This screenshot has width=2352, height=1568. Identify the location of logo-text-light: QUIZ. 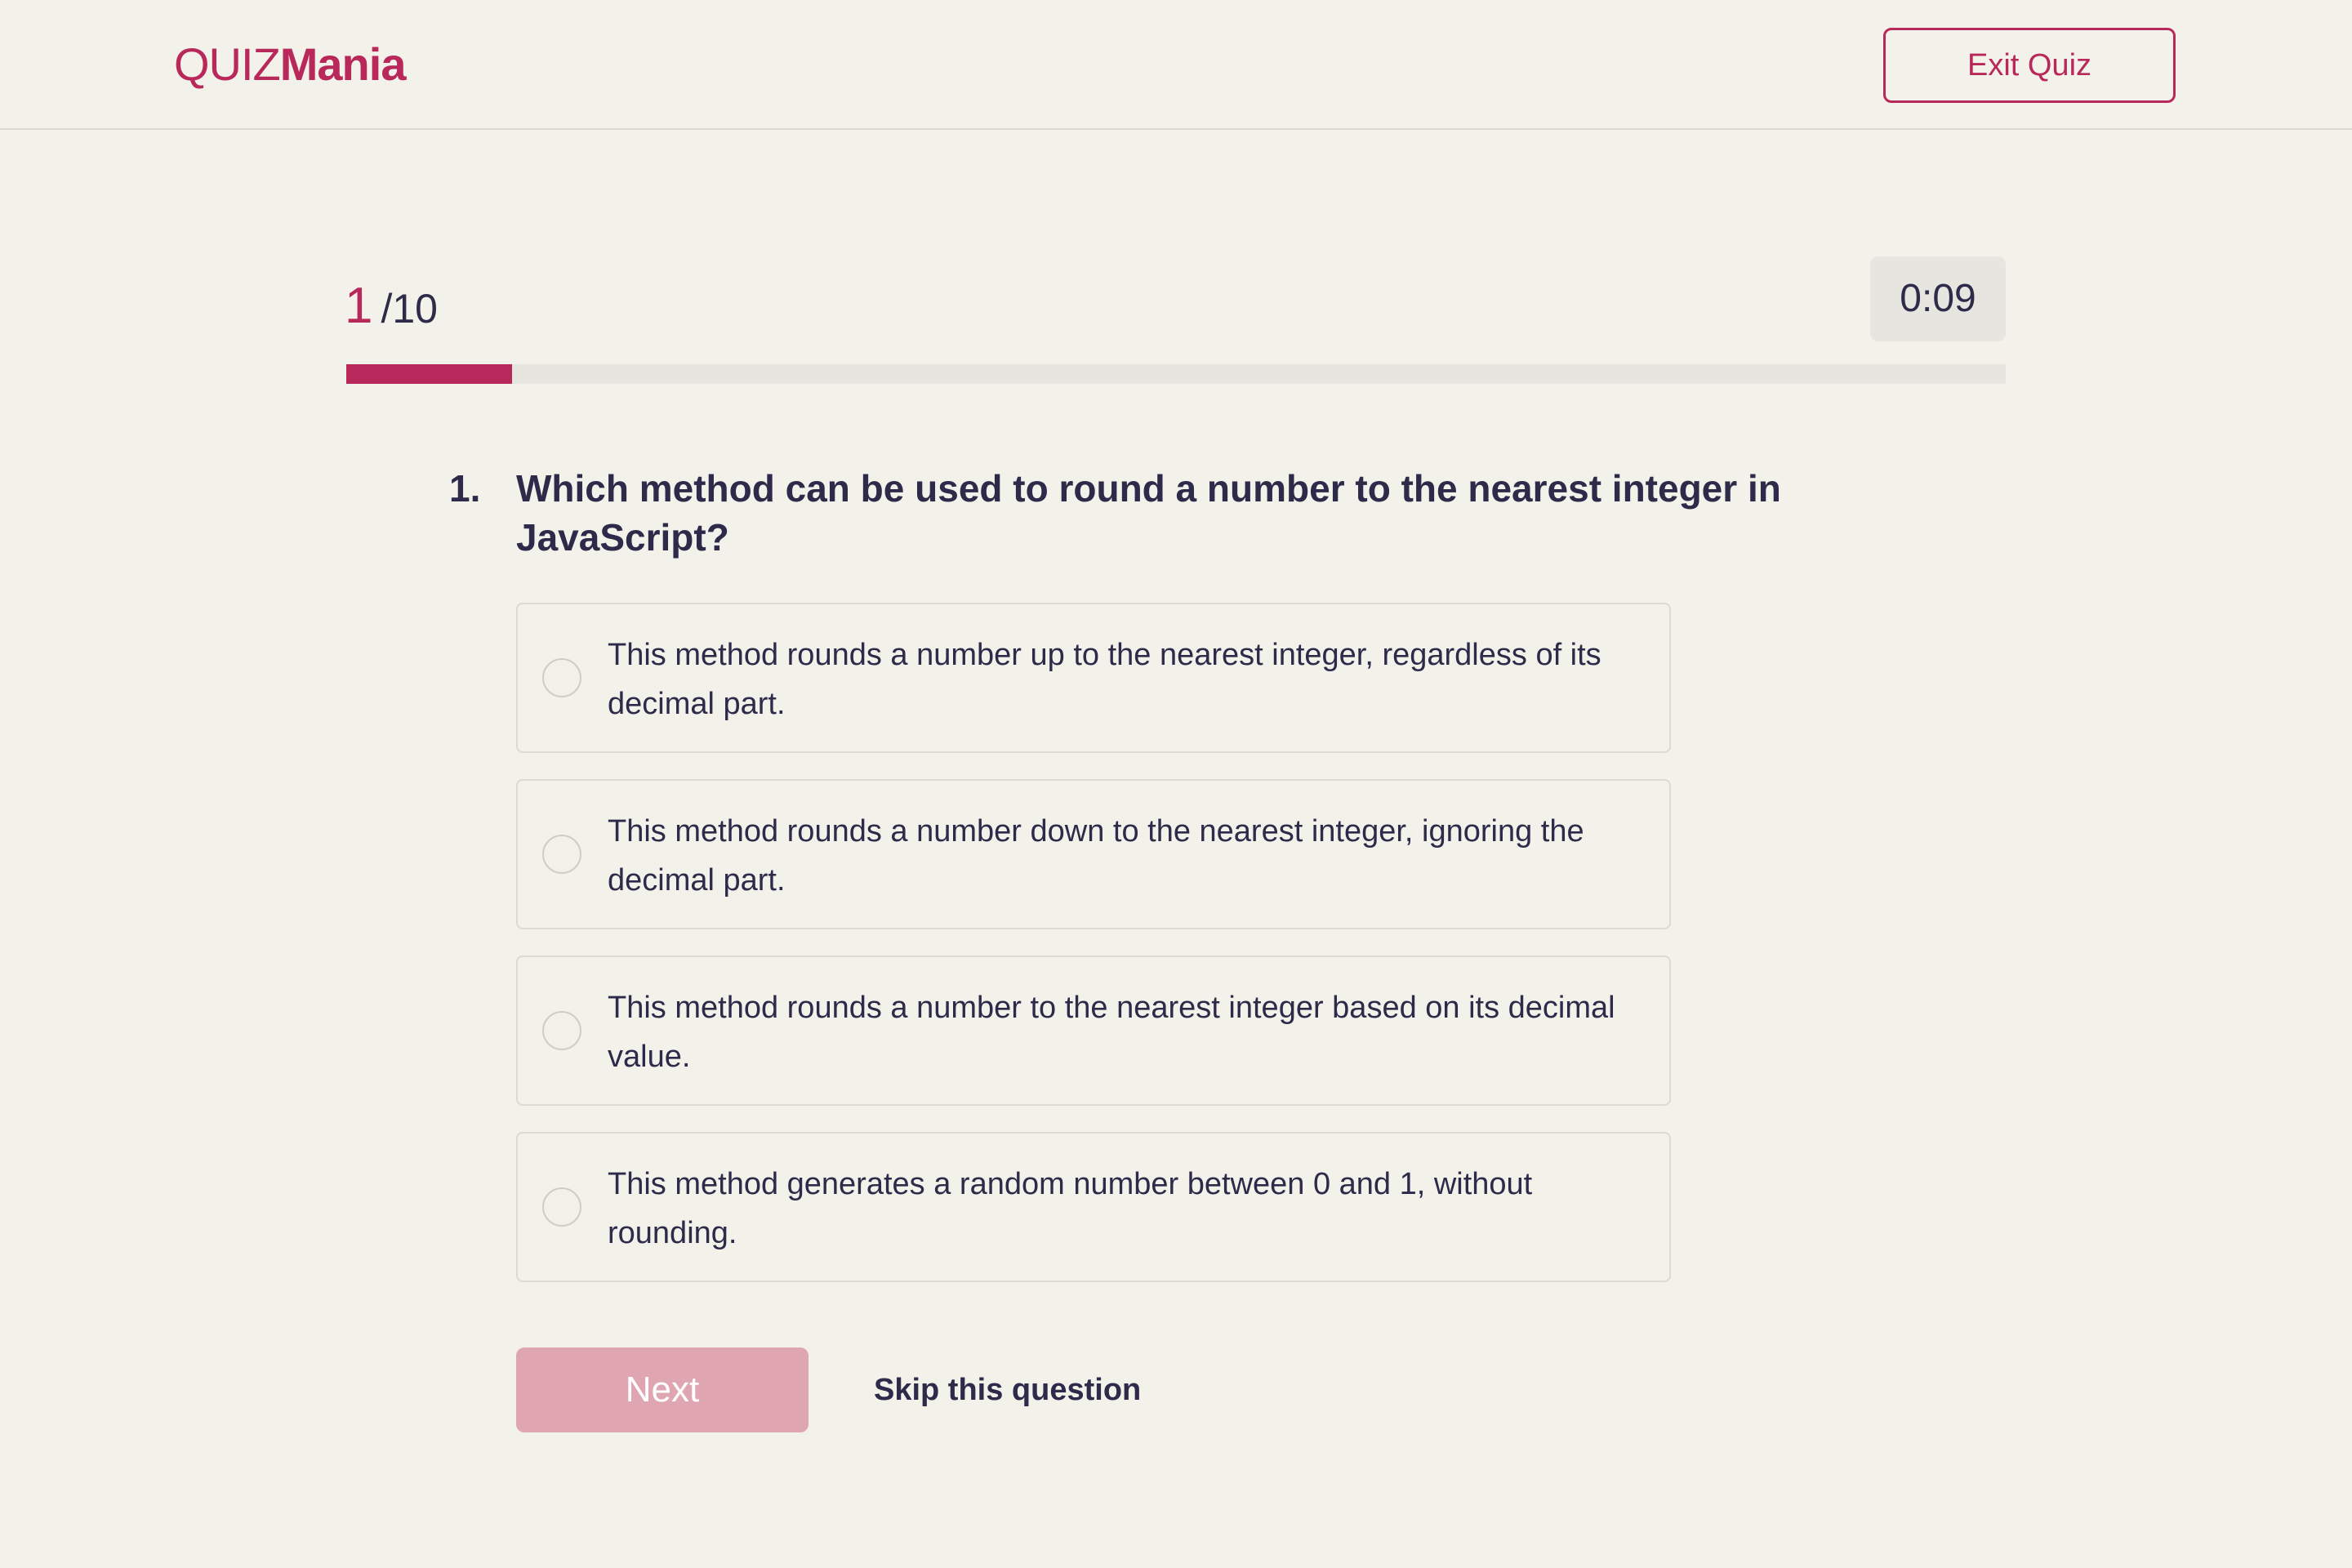
(227, 64).